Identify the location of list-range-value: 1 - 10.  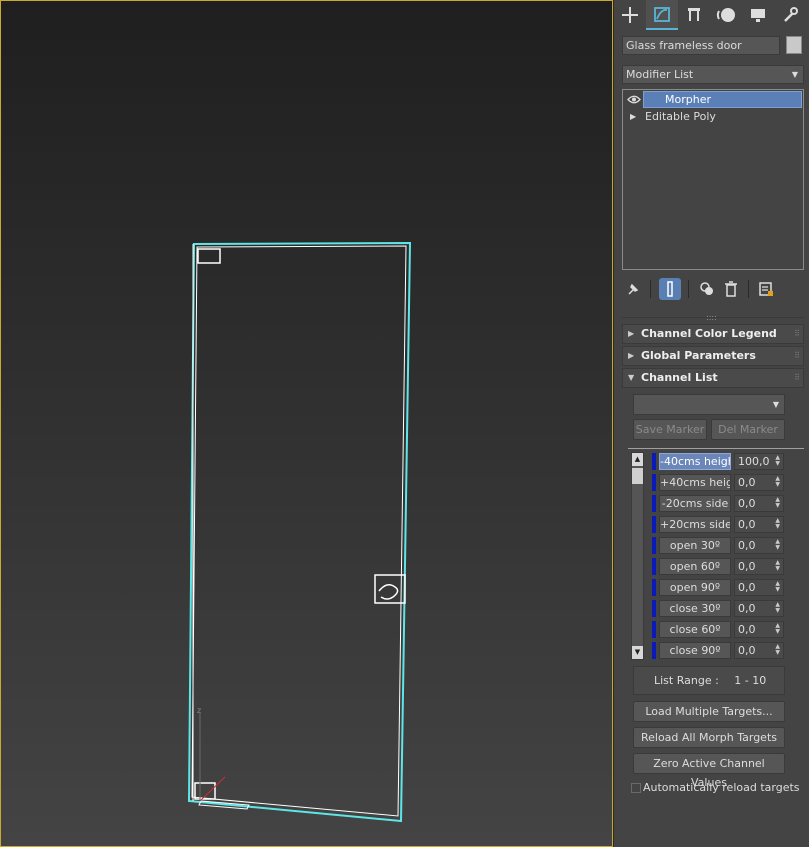
(750, 680).